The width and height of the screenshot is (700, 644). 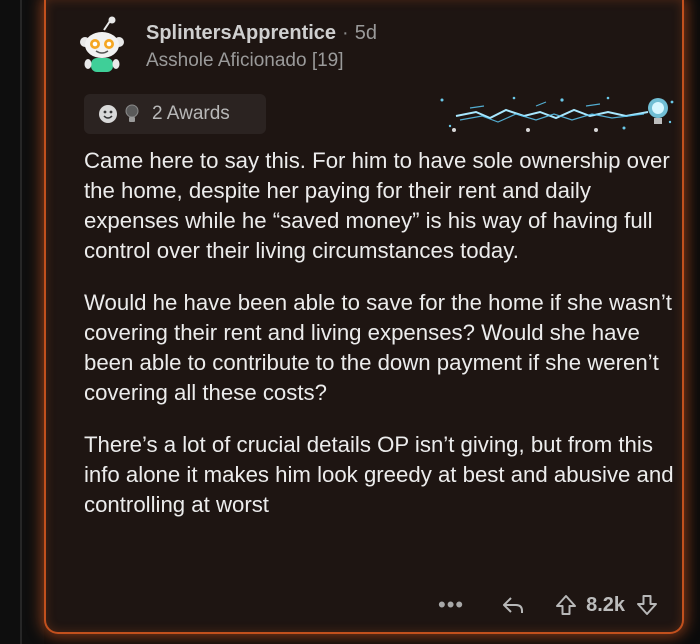 I want to click on reply-icon, so click(x=513, y=605).